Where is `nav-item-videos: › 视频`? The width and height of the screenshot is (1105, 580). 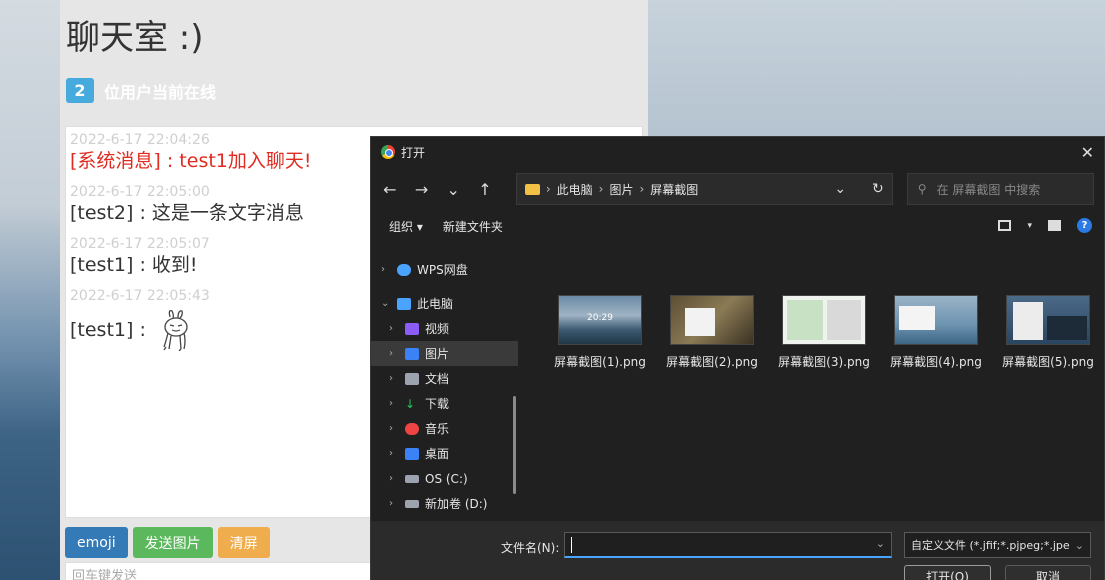 nav-item-videos: › 视频 is located at coordinates (444, 328).